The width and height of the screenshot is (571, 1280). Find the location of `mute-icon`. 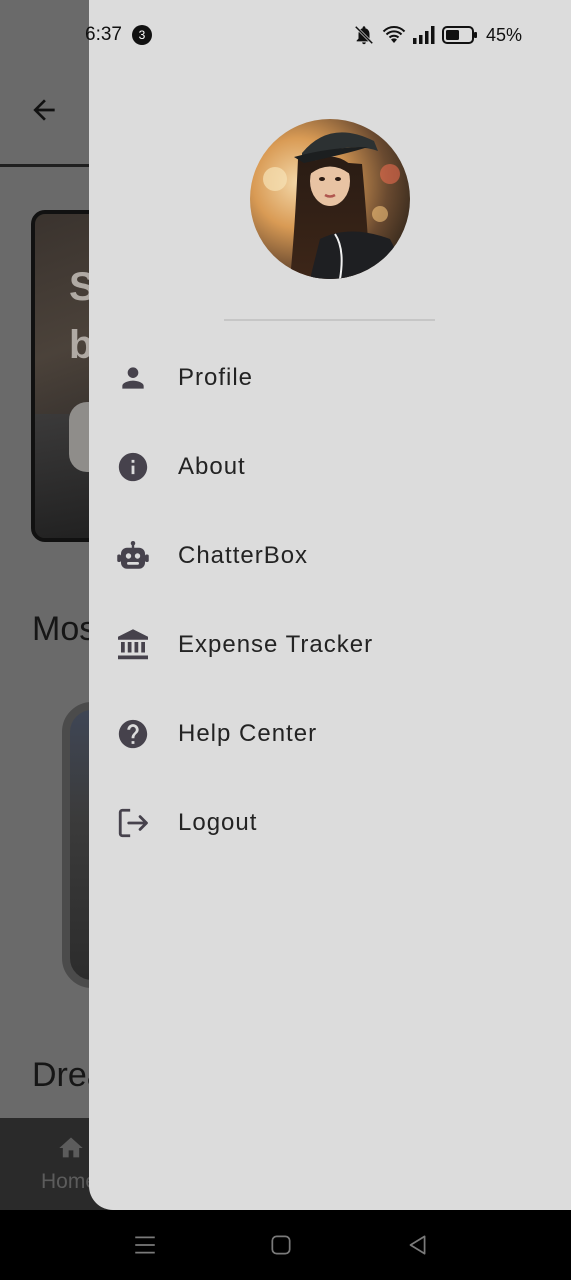

mute-icon is located at coordinates (364, 35).